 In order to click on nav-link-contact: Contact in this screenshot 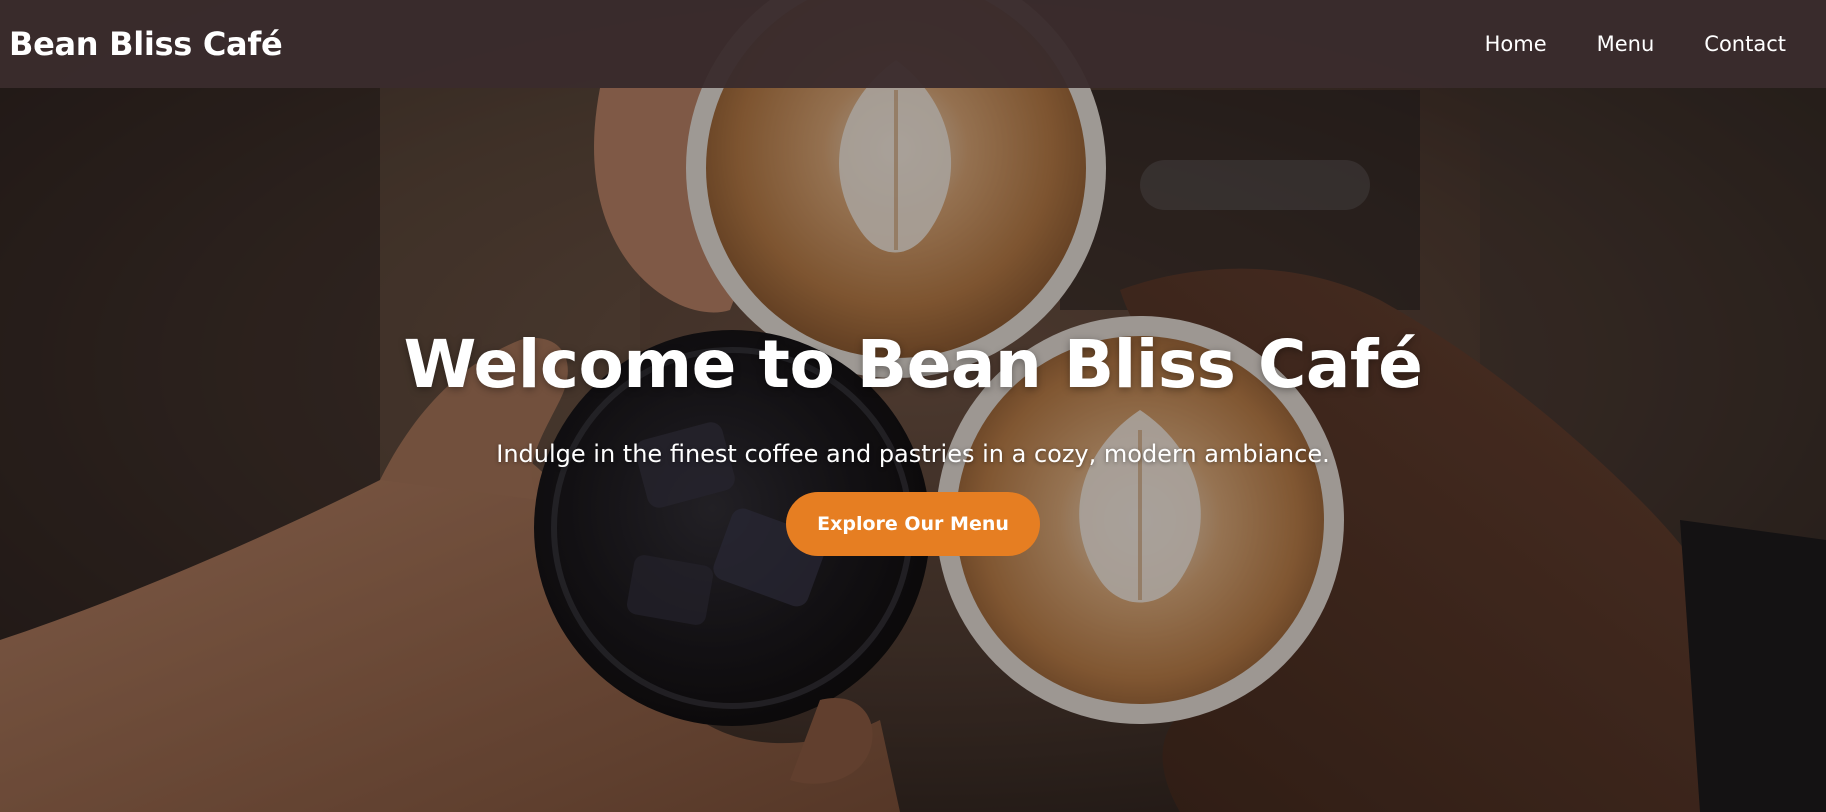, I will do `click(1745, 44)`.